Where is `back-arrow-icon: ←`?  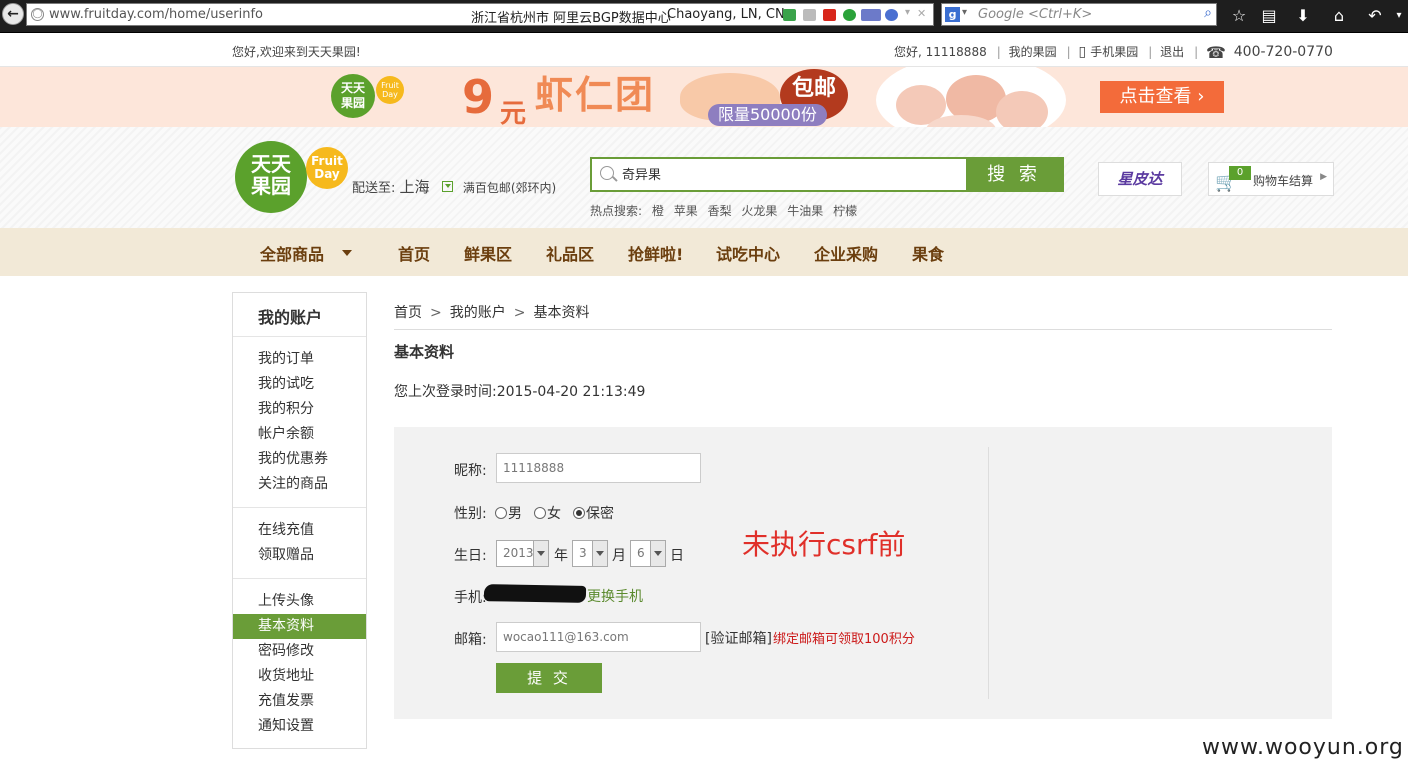
back-arrow-icon: ← is located at coordinates (13, 14).